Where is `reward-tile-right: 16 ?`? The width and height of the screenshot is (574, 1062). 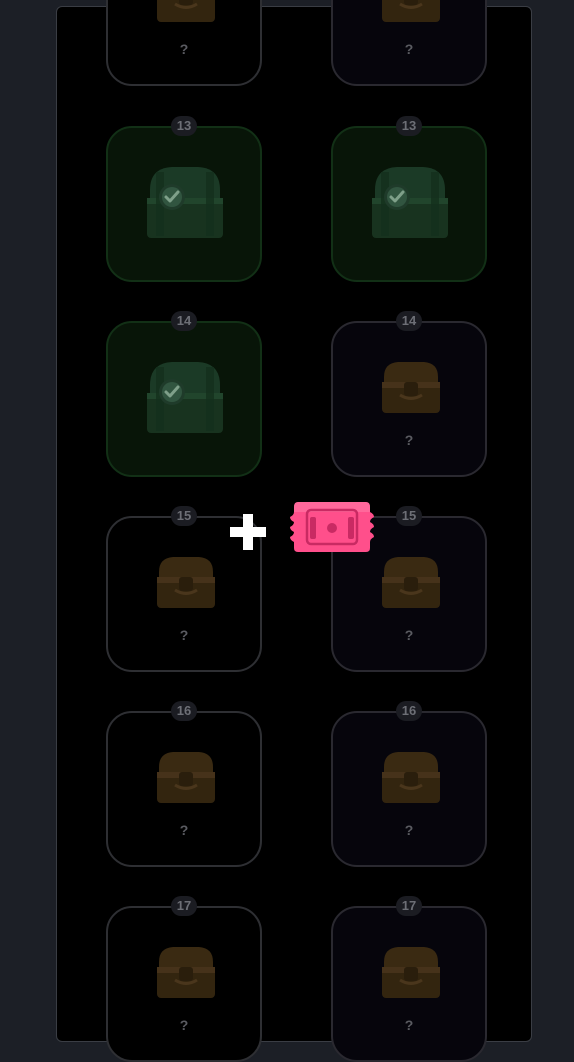
reward-tile-right: 16 ? is located at coordinates (409, 784).